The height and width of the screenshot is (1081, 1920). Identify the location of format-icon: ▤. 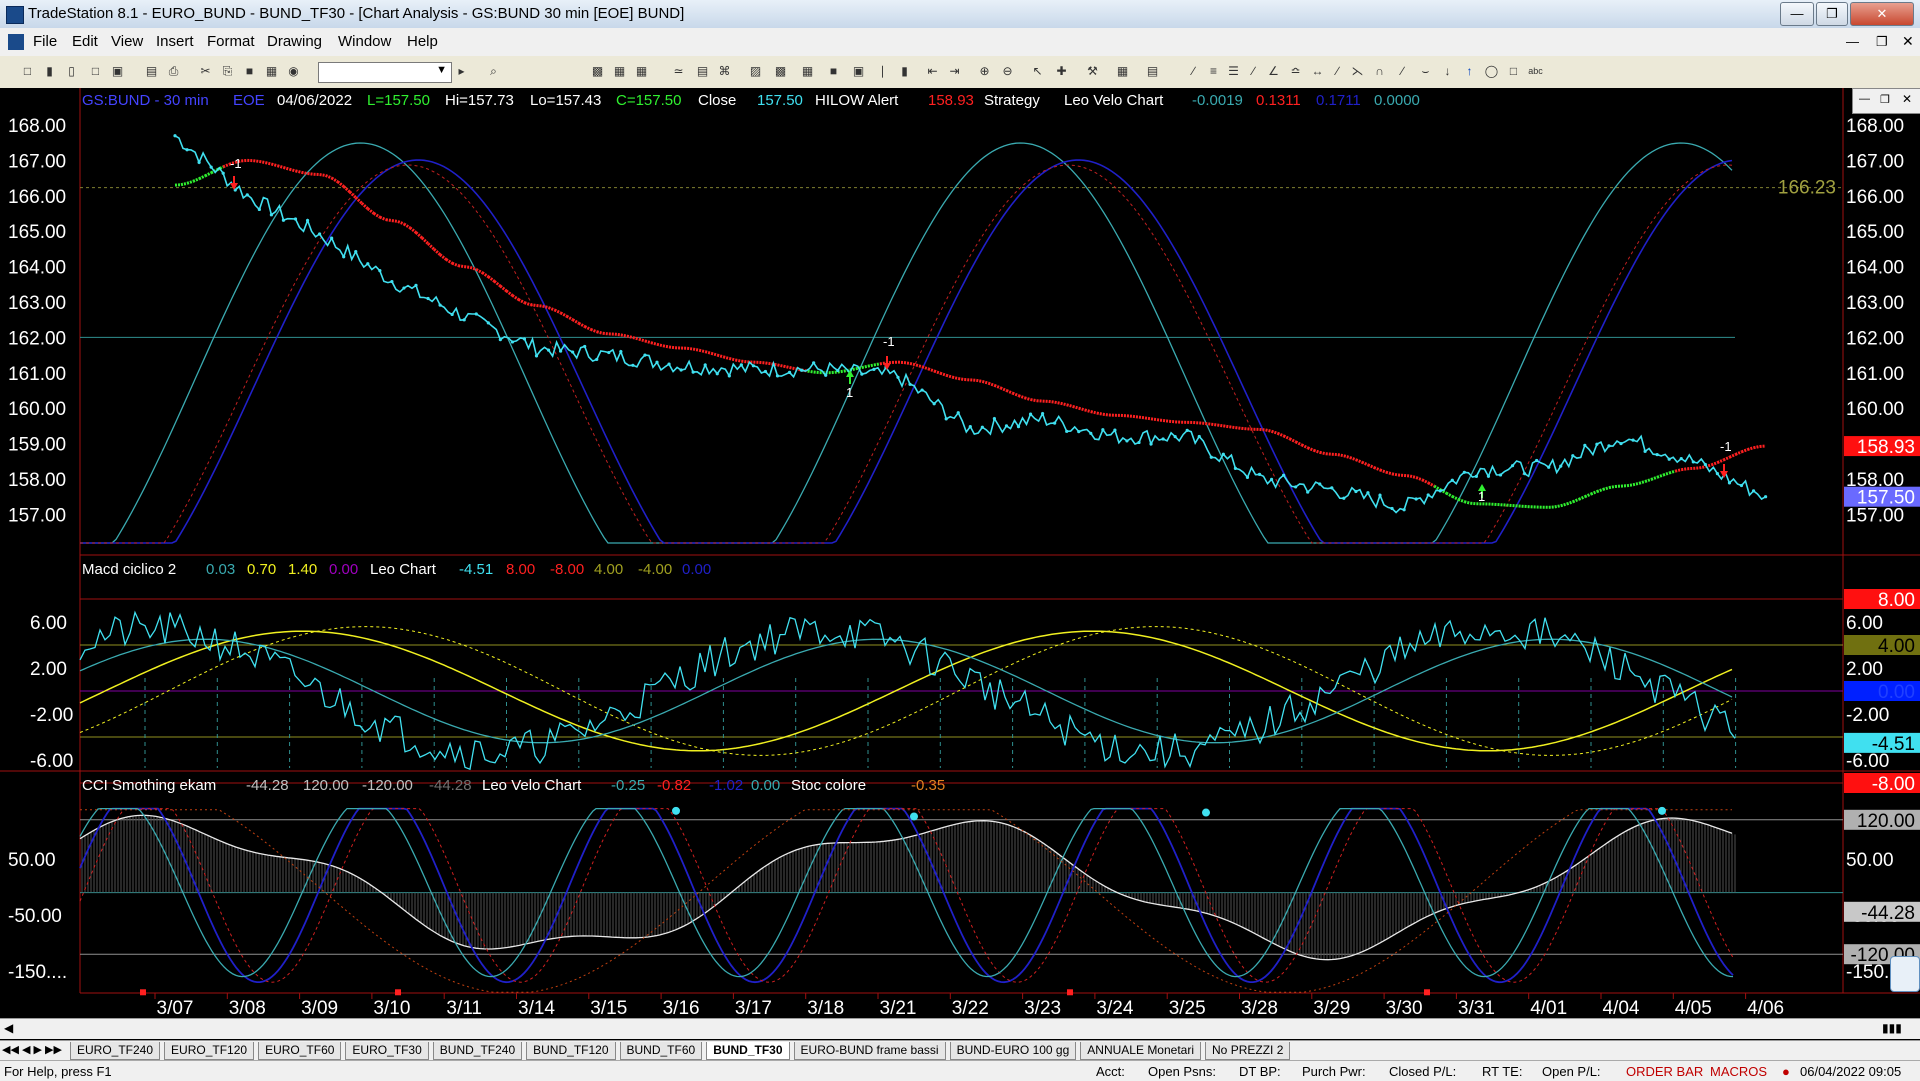
(1152, 71).